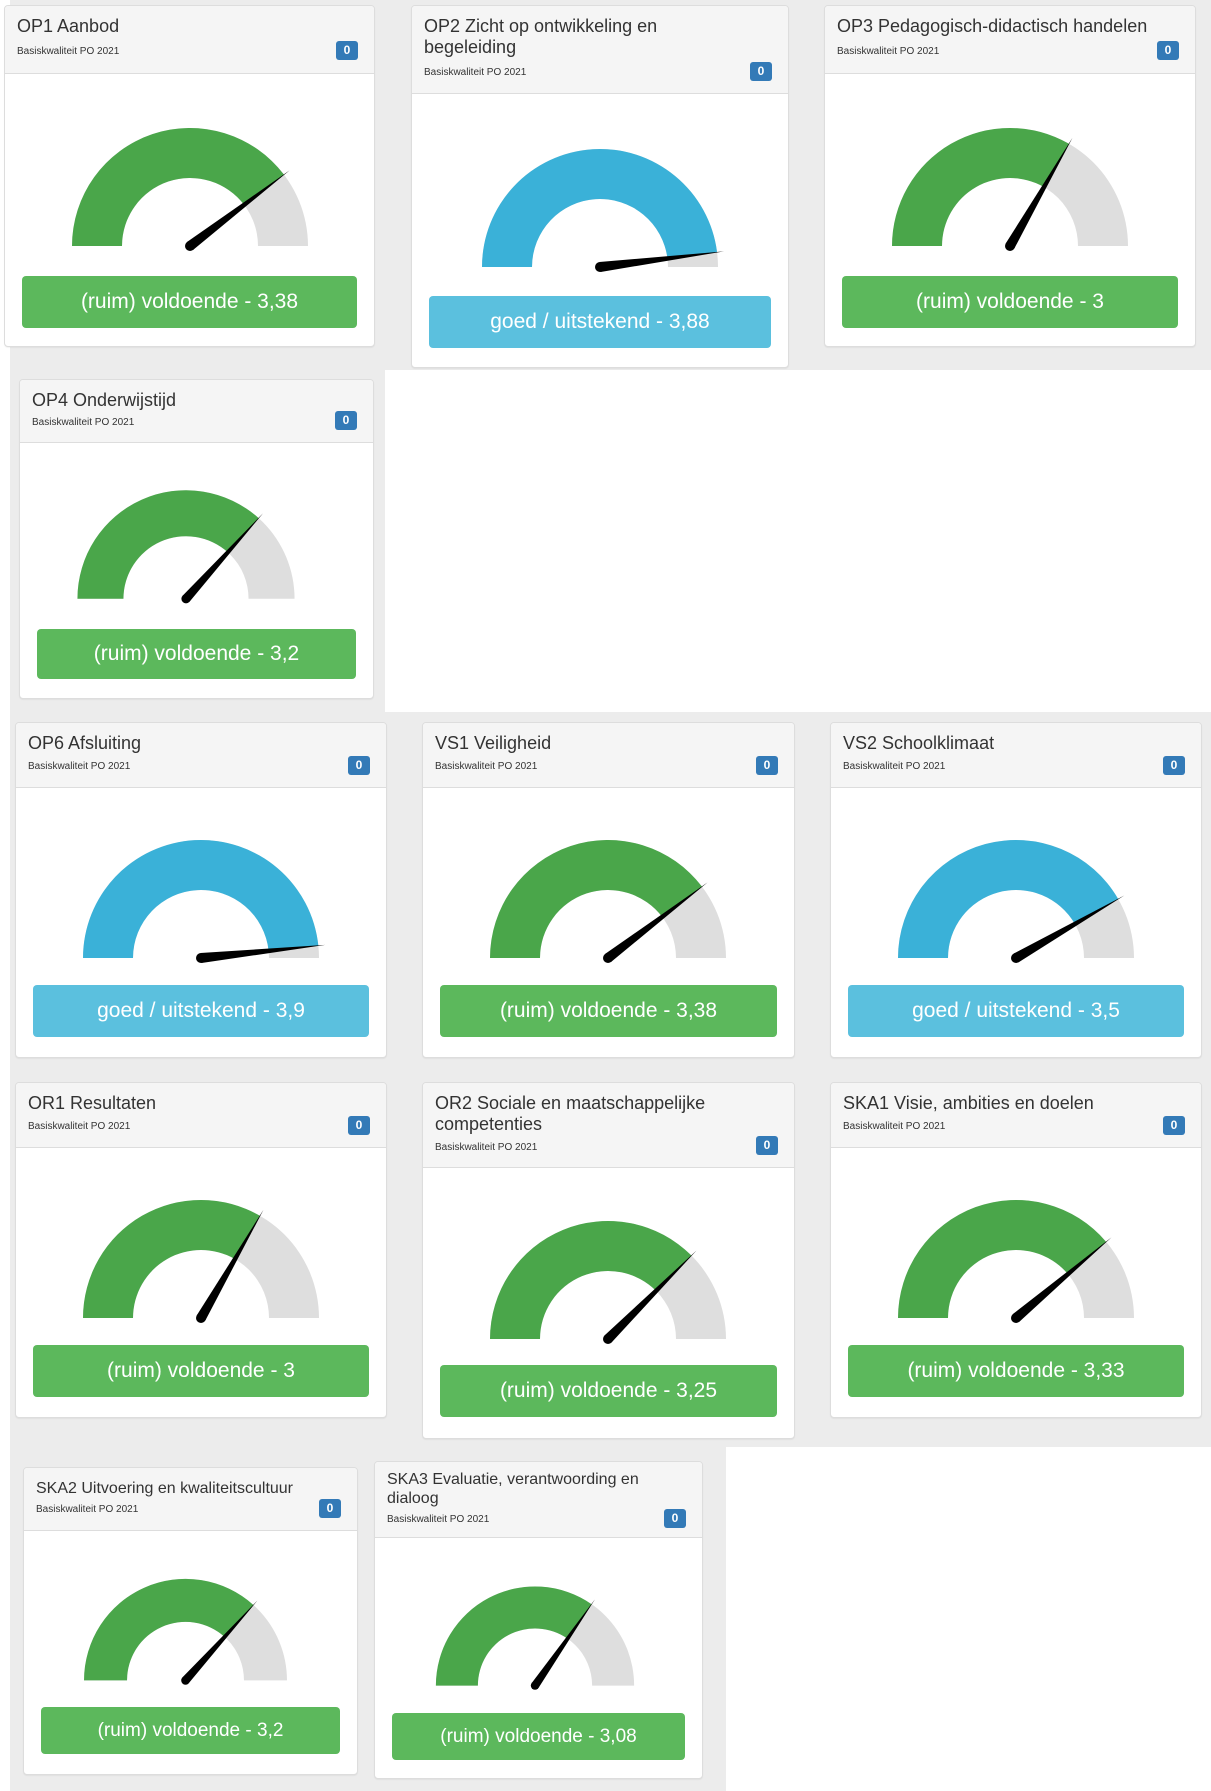 This screenshot has width=1211, height=1791. I want to click on card-header: OP6 Afsluiting Basiskwaliteit PO 2021 0, so click(201, 755).